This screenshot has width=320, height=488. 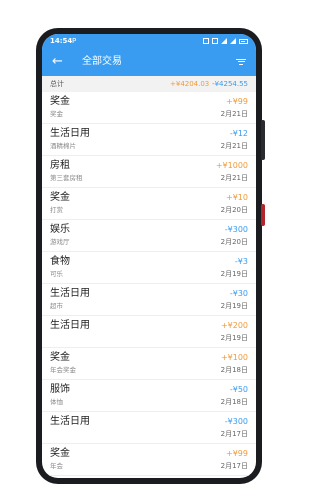 What do you see at coordinates (56, 466) in the screenshot?
I see `transaction-note: 年会` at bounding box center [56, 466].